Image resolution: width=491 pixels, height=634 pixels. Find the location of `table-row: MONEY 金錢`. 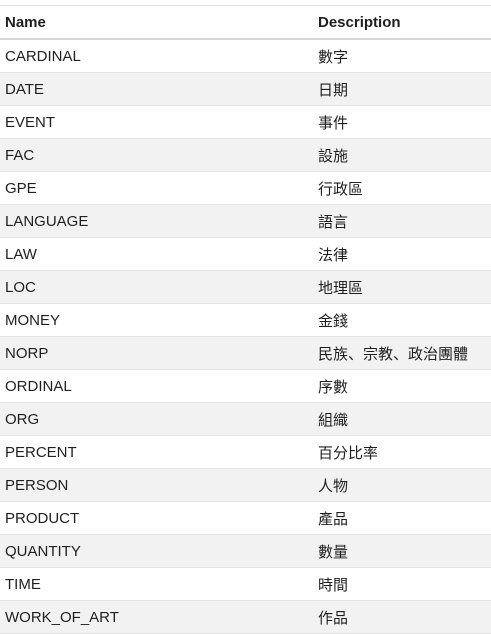

table-row: MONEY 金錢 is located at coordinates (245, 320).